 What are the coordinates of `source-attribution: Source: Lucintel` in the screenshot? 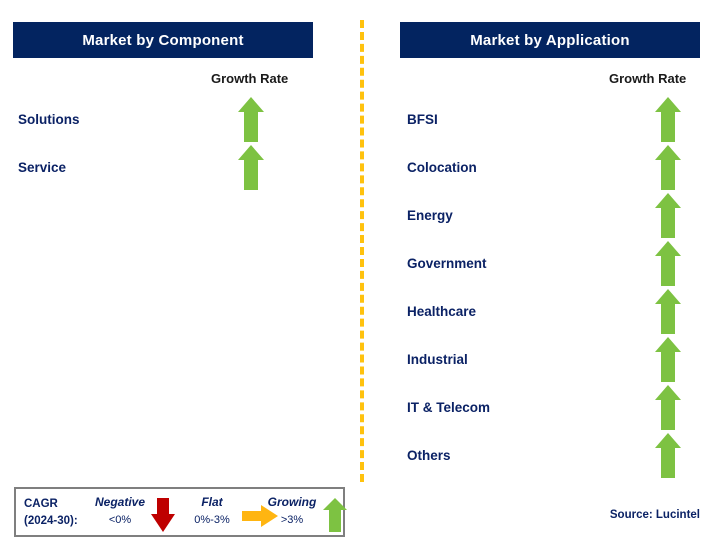 It's located at (654, 515).